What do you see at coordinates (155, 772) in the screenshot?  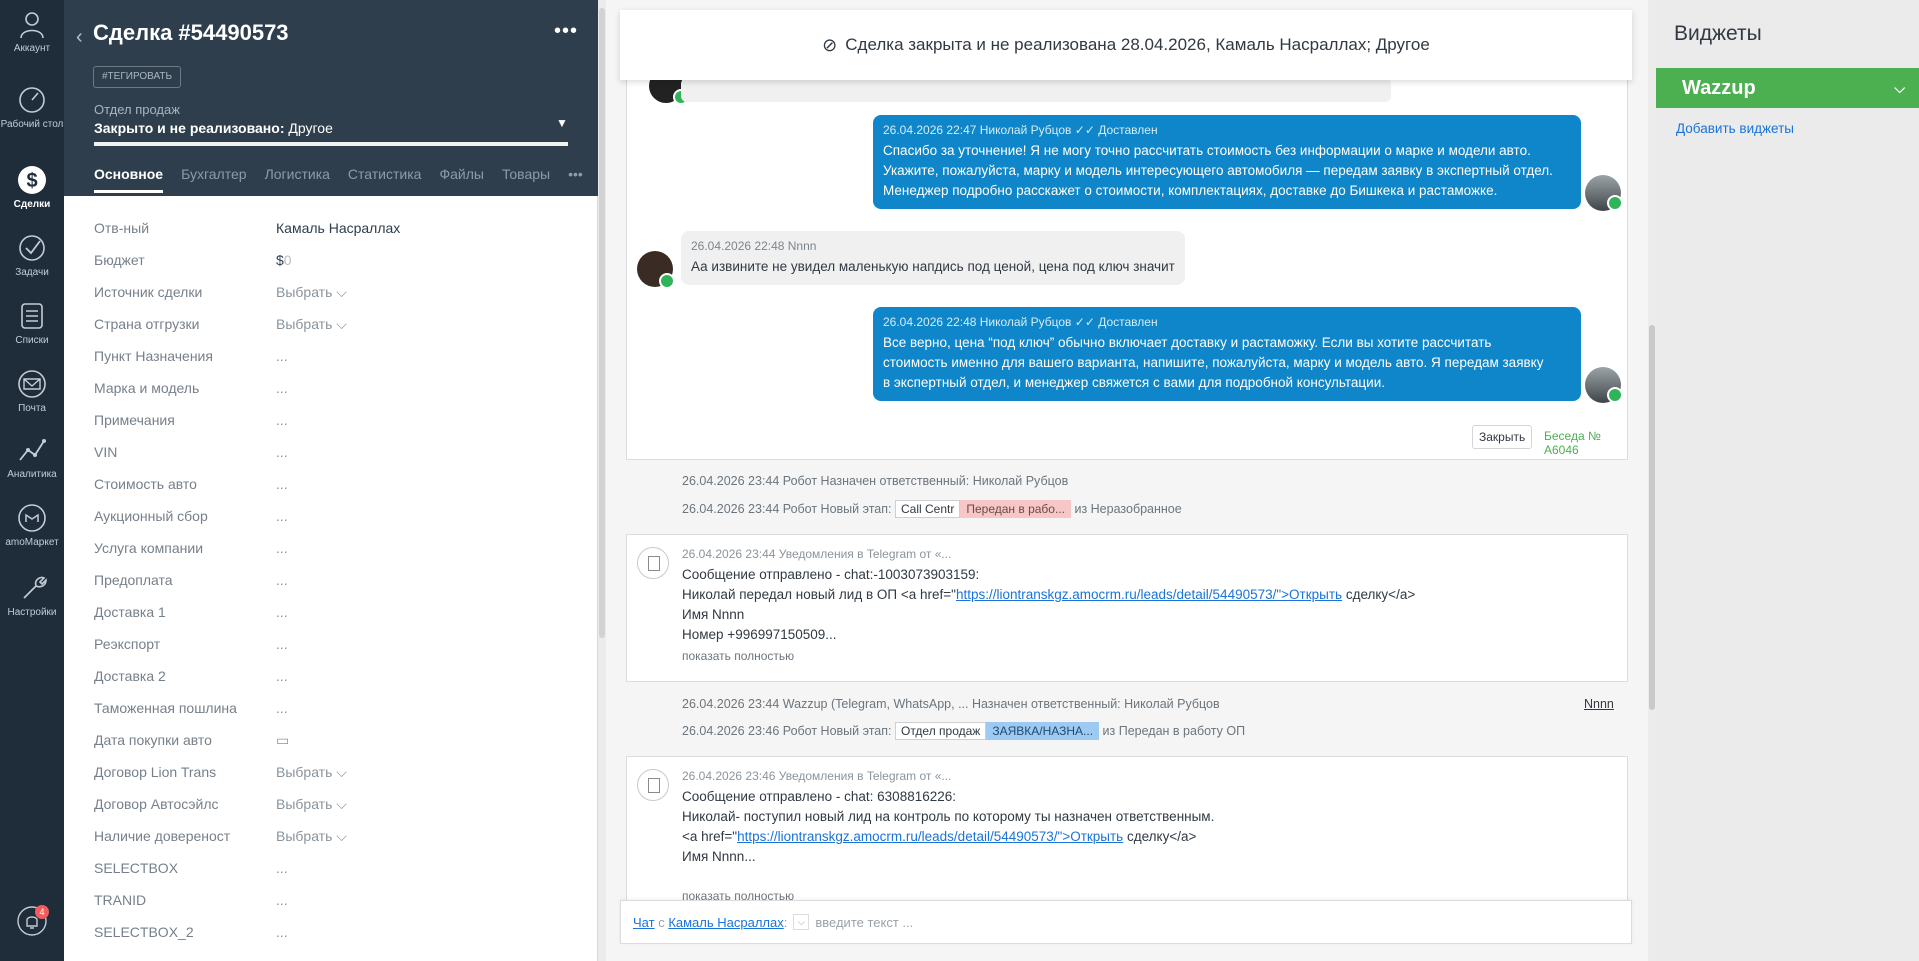 I see `field-label: Договор Lion Trans` at bounding box center [155, 772].